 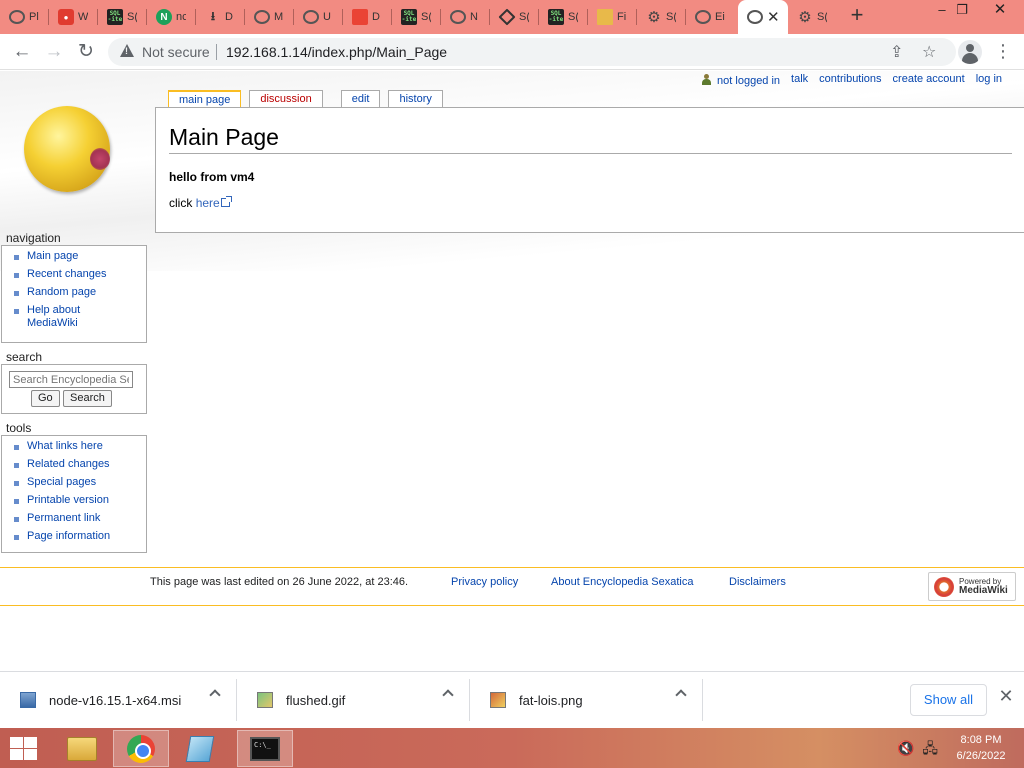 What do you see at coordinates (33, 238) in the screenshot?
I see `navigation-heading: navigation` at bounding box center [33, 238].